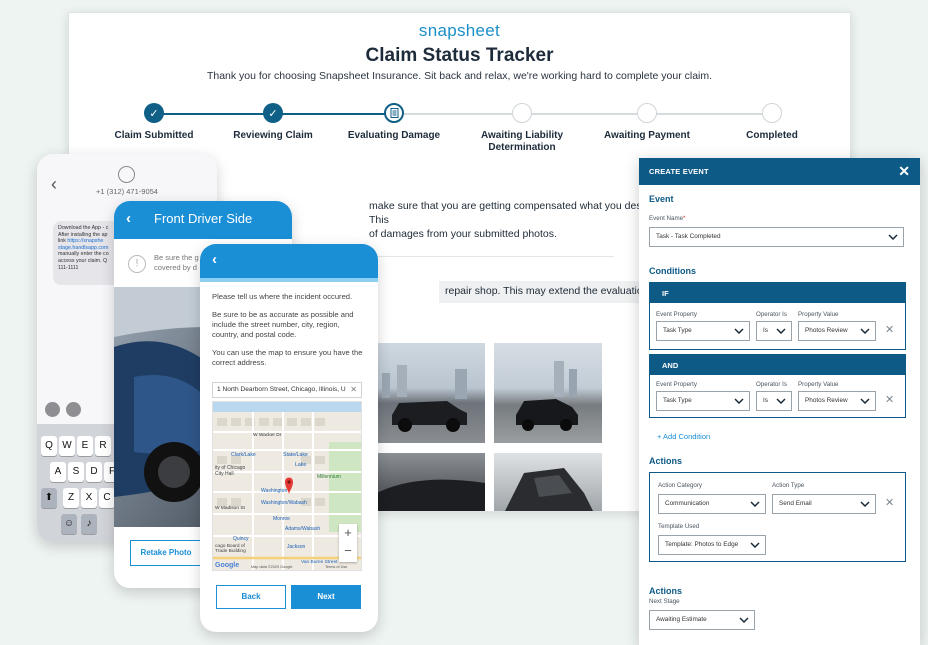 The width and height of the screenshot is (928, 645). What do you see at coordinates (666, 591) in the screenshot?
I see `actions-next-stage-title: Actions` at bounding box center [666, 591].